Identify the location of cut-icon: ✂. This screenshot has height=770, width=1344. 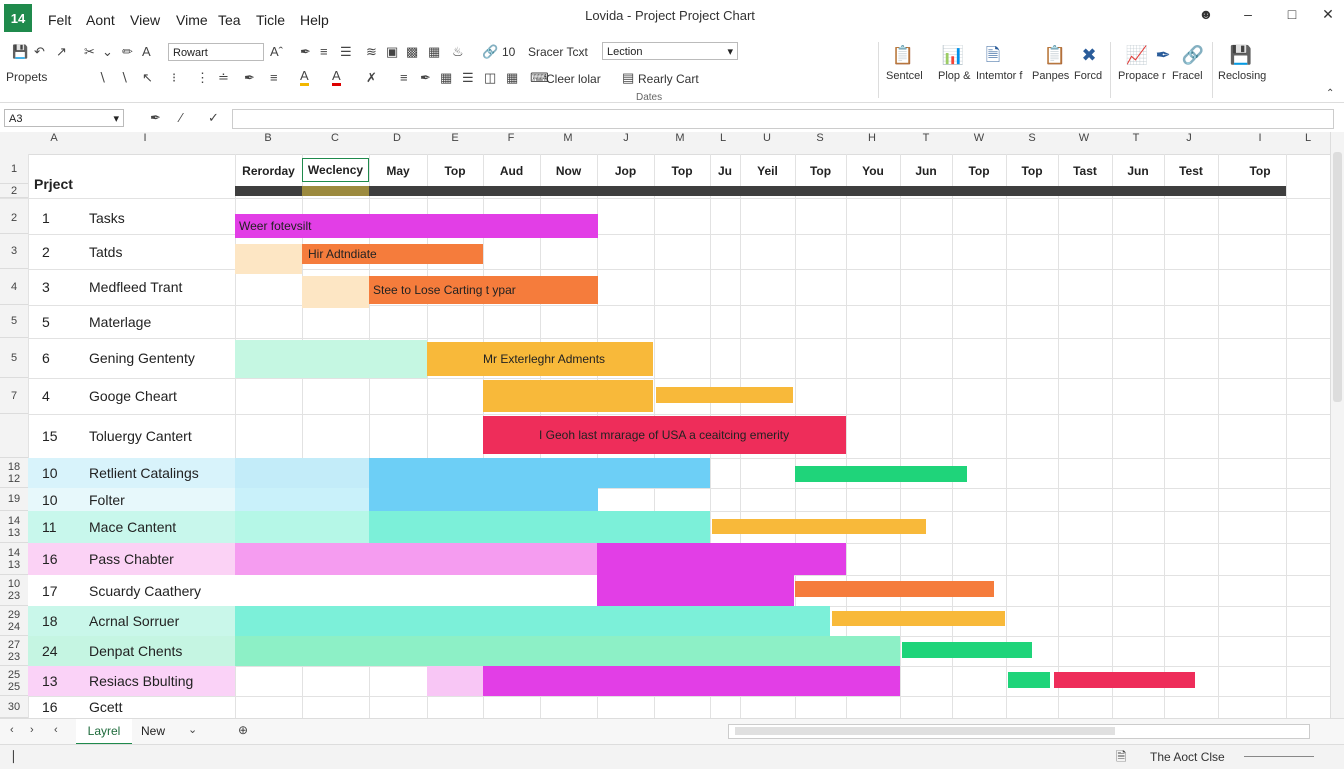
(89, 52).